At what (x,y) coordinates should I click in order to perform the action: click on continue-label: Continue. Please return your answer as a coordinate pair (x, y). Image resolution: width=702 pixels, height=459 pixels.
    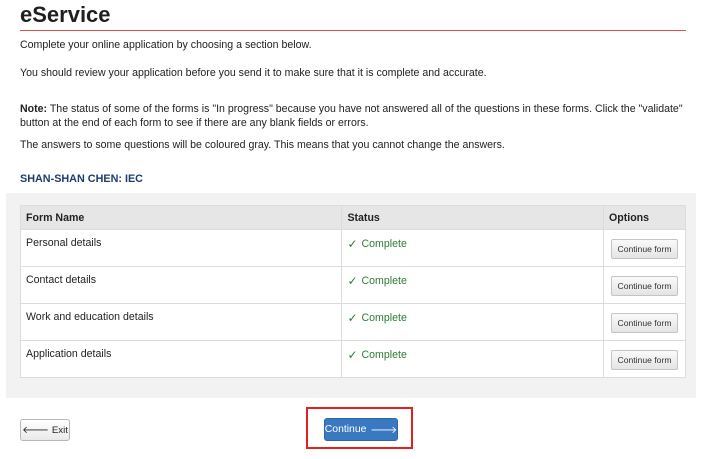
    Looking at the image, I should click on (345, 429).